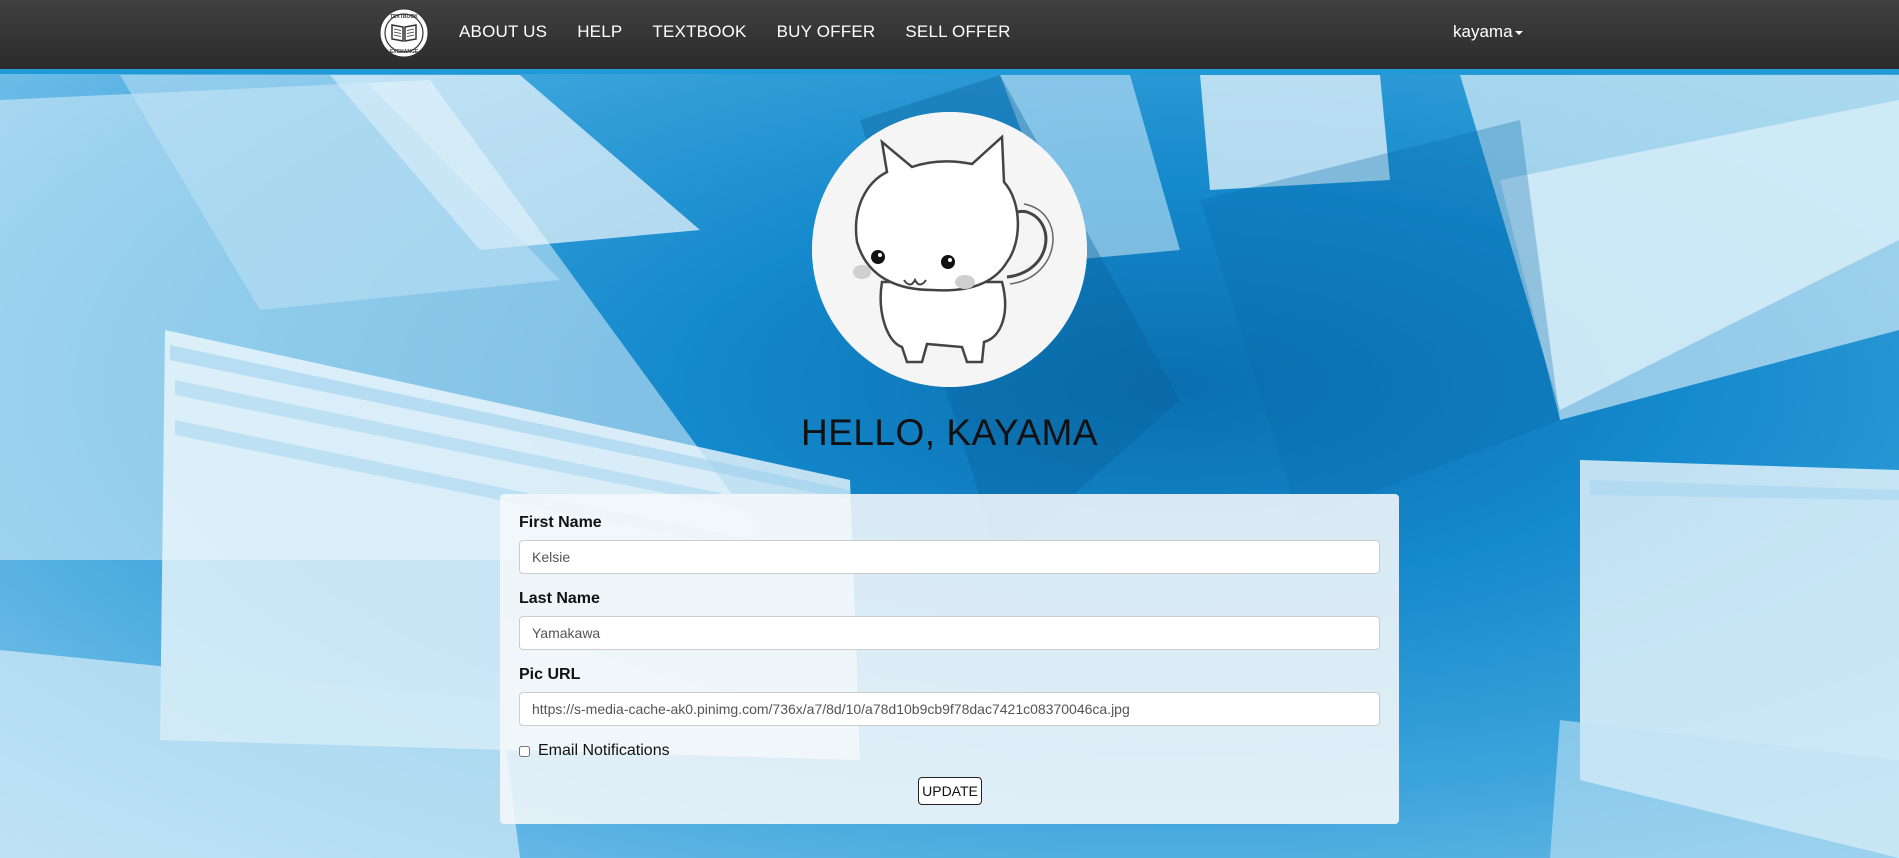 This screenshot has height=858, width=1899. What do you see at coordinates (949, 249) in the screenshot?
I see `profile-avatar` at bounding box center [949, 249].